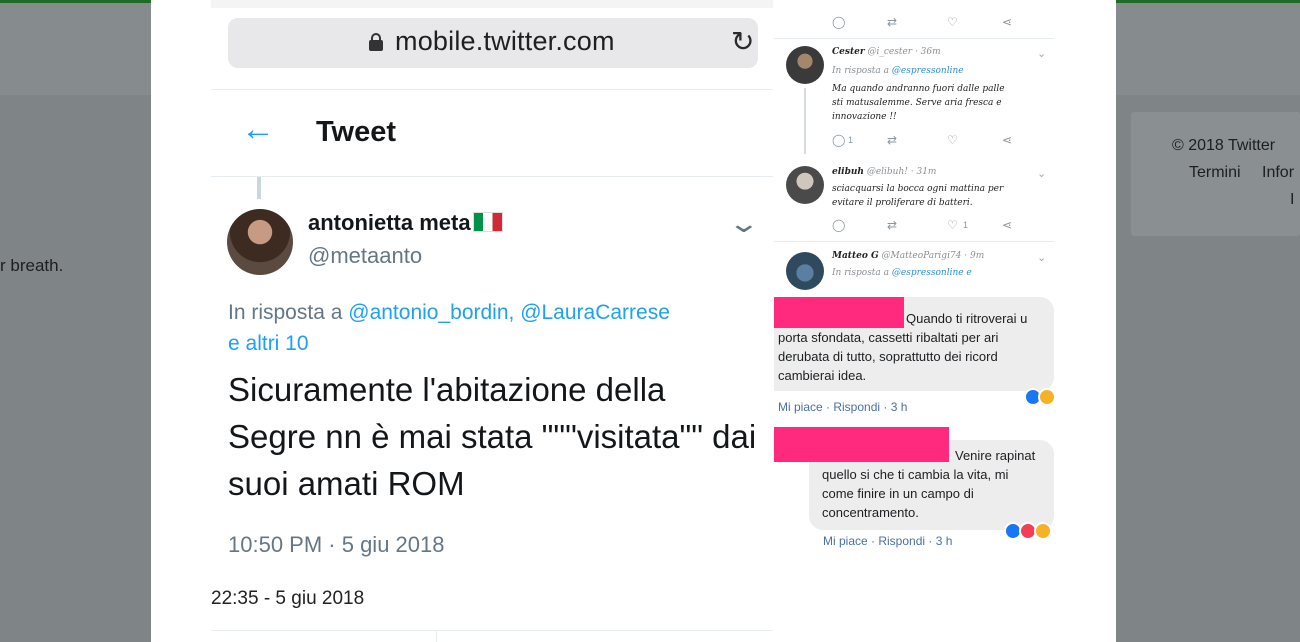 The width and height of the screenshot is (1300, 642). I want to click on comment-line: sti matusalemme. Serve aria fresca e, so click(917, 103).